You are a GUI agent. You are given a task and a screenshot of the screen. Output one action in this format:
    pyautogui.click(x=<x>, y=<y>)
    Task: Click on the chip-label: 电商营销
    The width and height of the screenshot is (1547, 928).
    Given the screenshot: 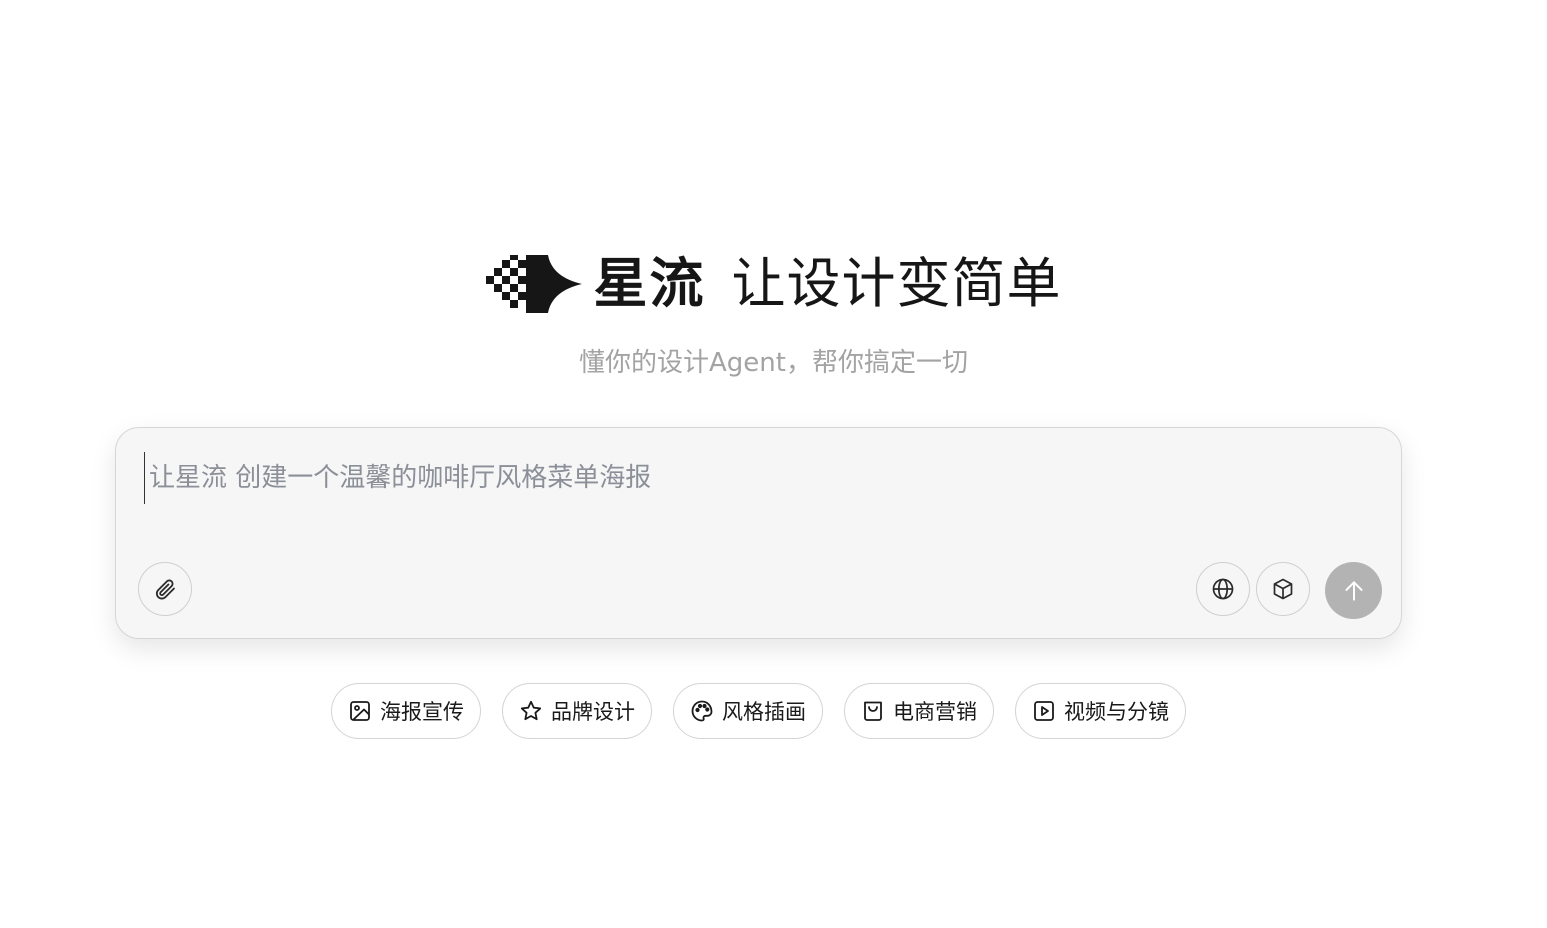 What is the action you would take?
    pyautogui.click(x=935, y=712)
    